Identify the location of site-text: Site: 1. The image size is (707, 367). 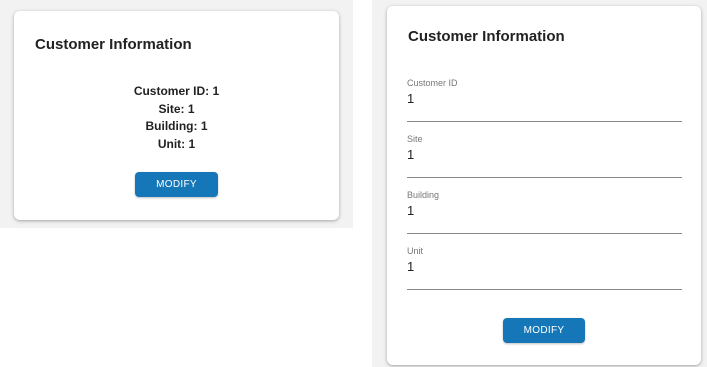
(176, 108).